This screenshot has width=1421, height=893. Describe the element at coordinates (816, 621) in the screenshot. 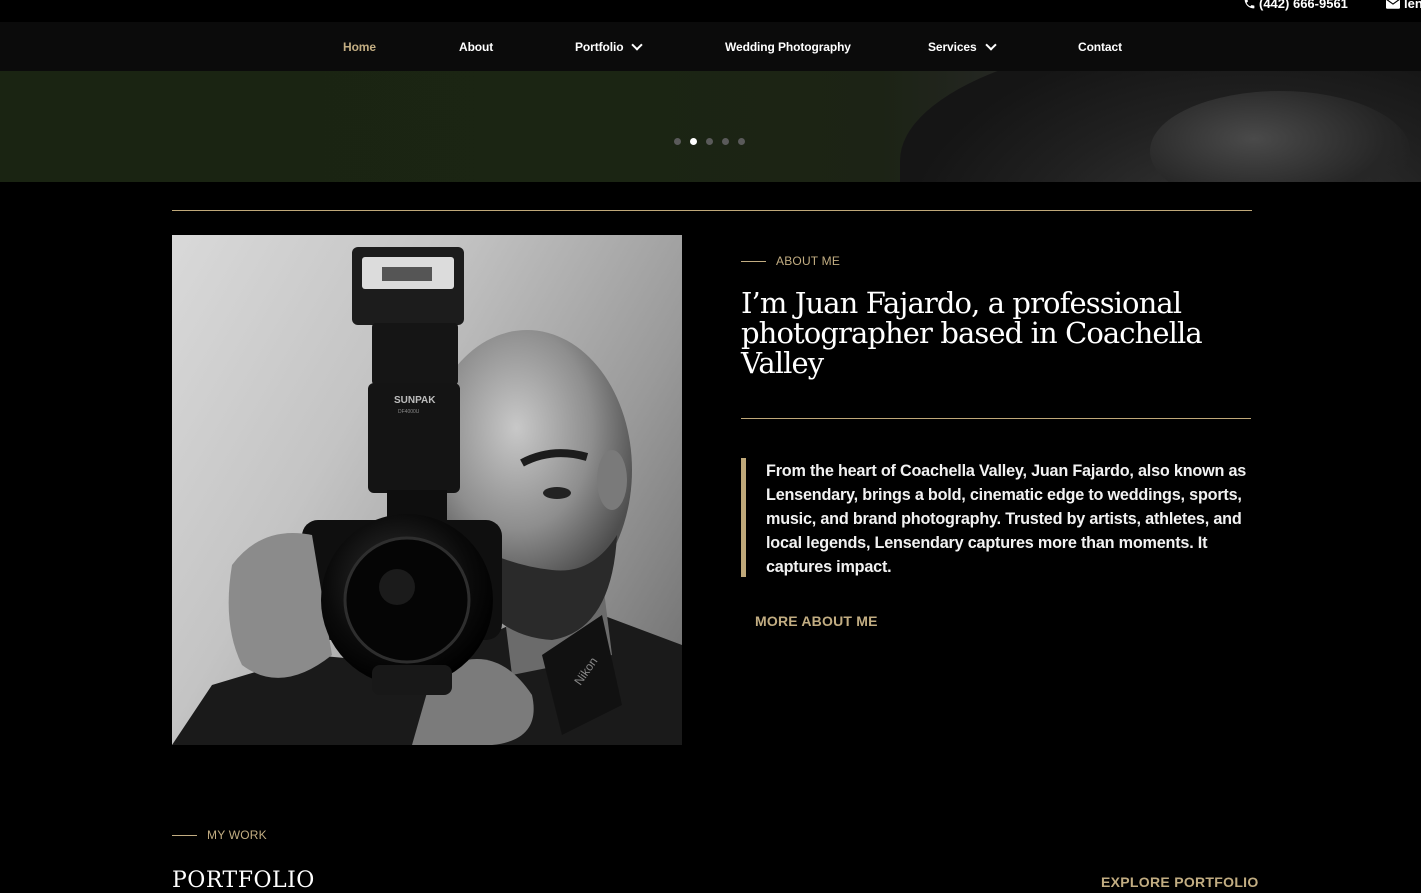

I see `more-about-me-link: MORE ABOUT ME` at that location.